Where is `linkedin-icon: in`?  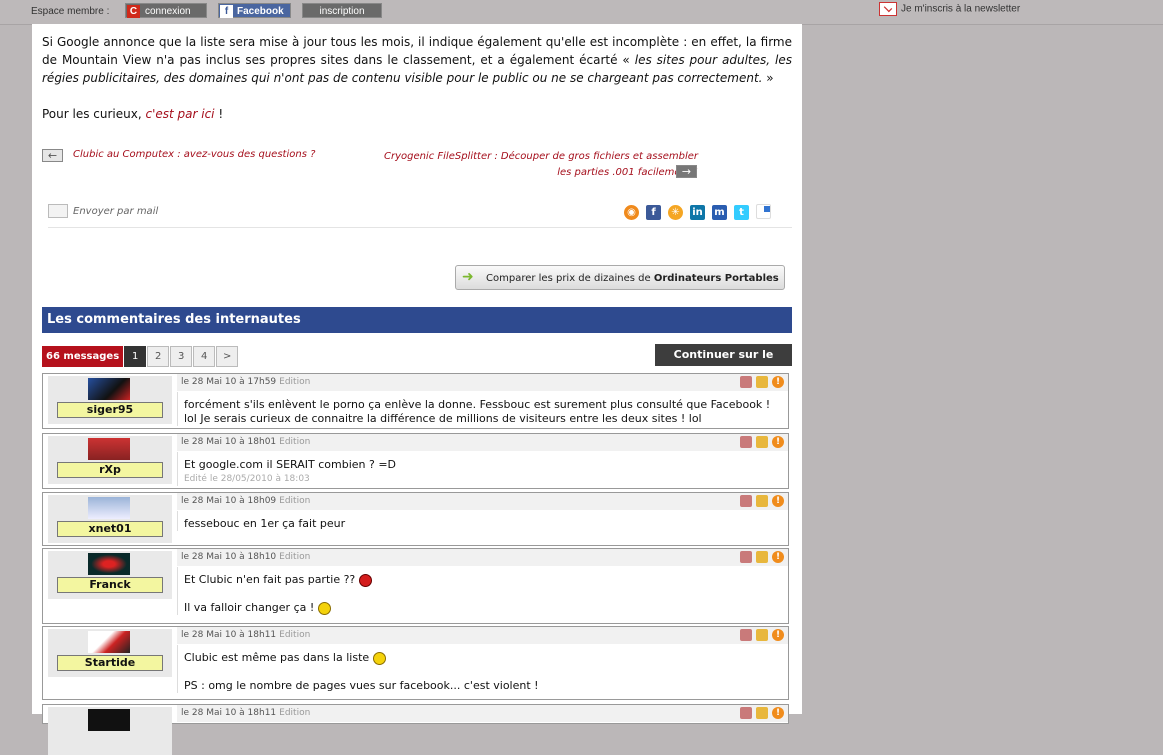 linkedin-icon: in is located at coordinates (697, 212).